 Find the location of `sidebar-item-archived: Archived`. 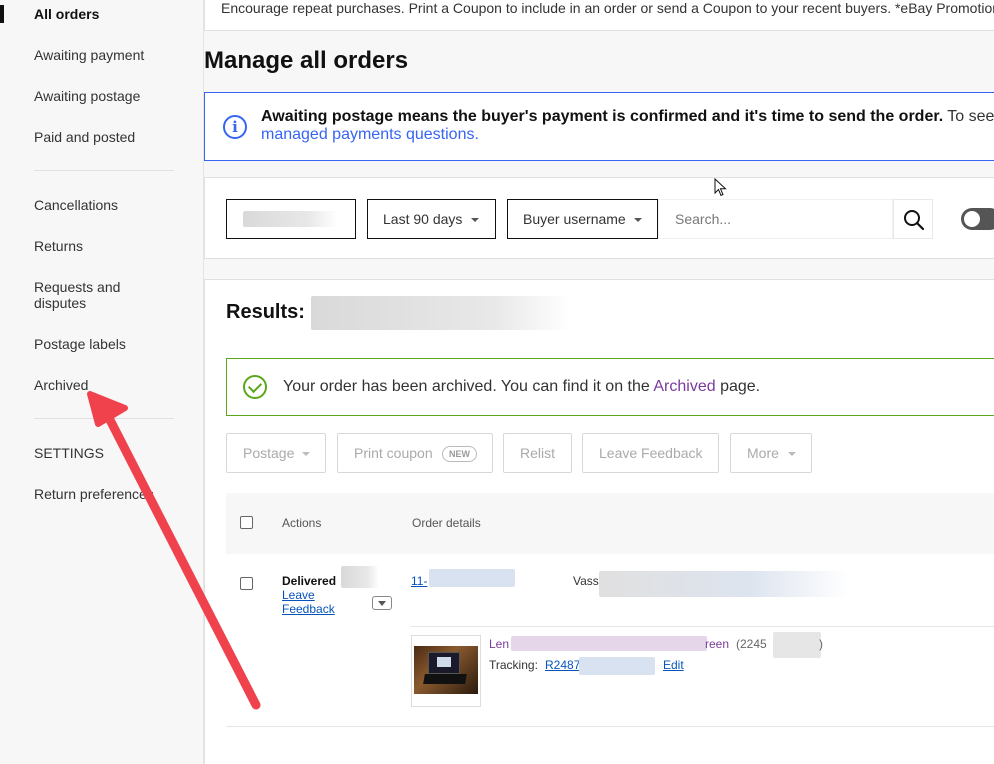

sidebar-item-archived: Archived is located at coordinates (61, 385).